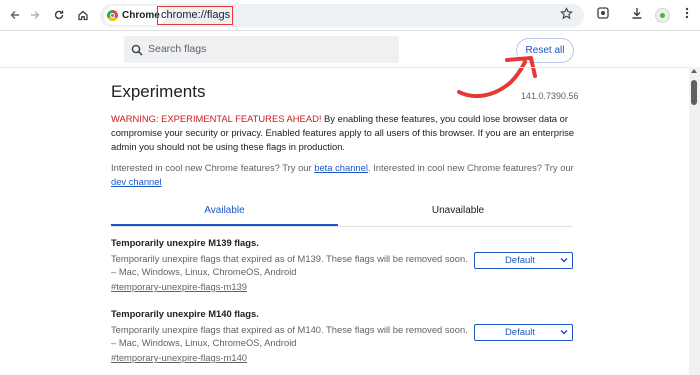 Image resolution: width=700 pixels, height=375 pixels. I want to click on tab-available: Available, so click(224, 215).